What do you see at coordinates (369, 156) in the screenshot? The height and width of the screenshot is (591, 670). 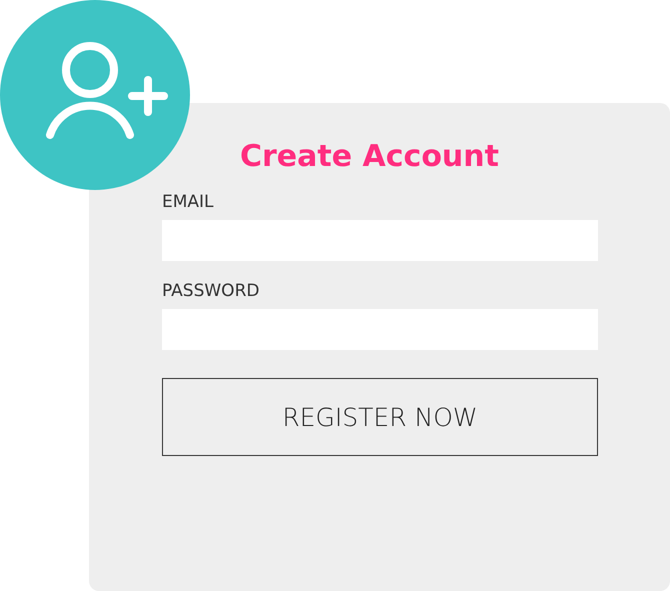 I see `form-title: Create Account` at bounding box center [369, 156].